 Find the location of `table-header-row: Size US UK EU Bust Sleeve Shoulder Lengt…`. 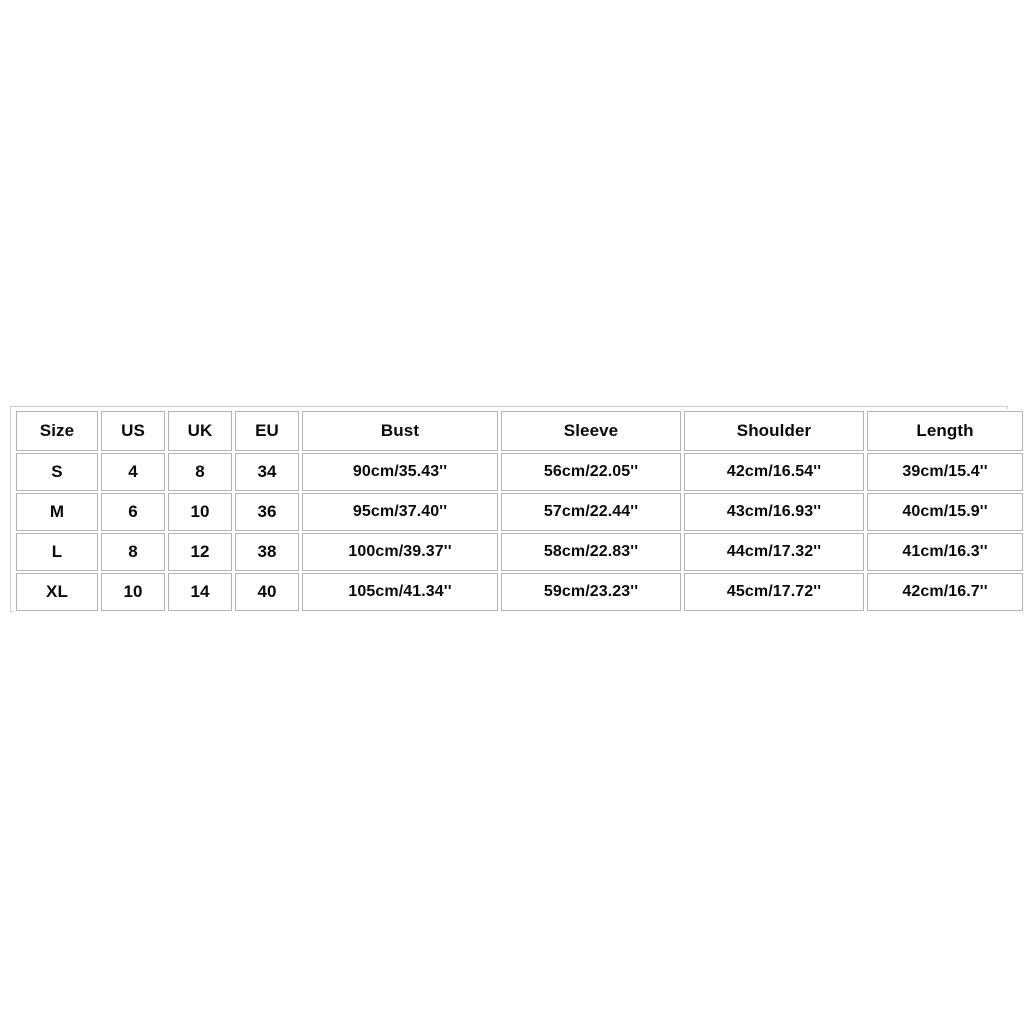

table-header-row: Size US UK EU Bust Sleeve Shoulder Lengt… is located at coordinates (519, 431).